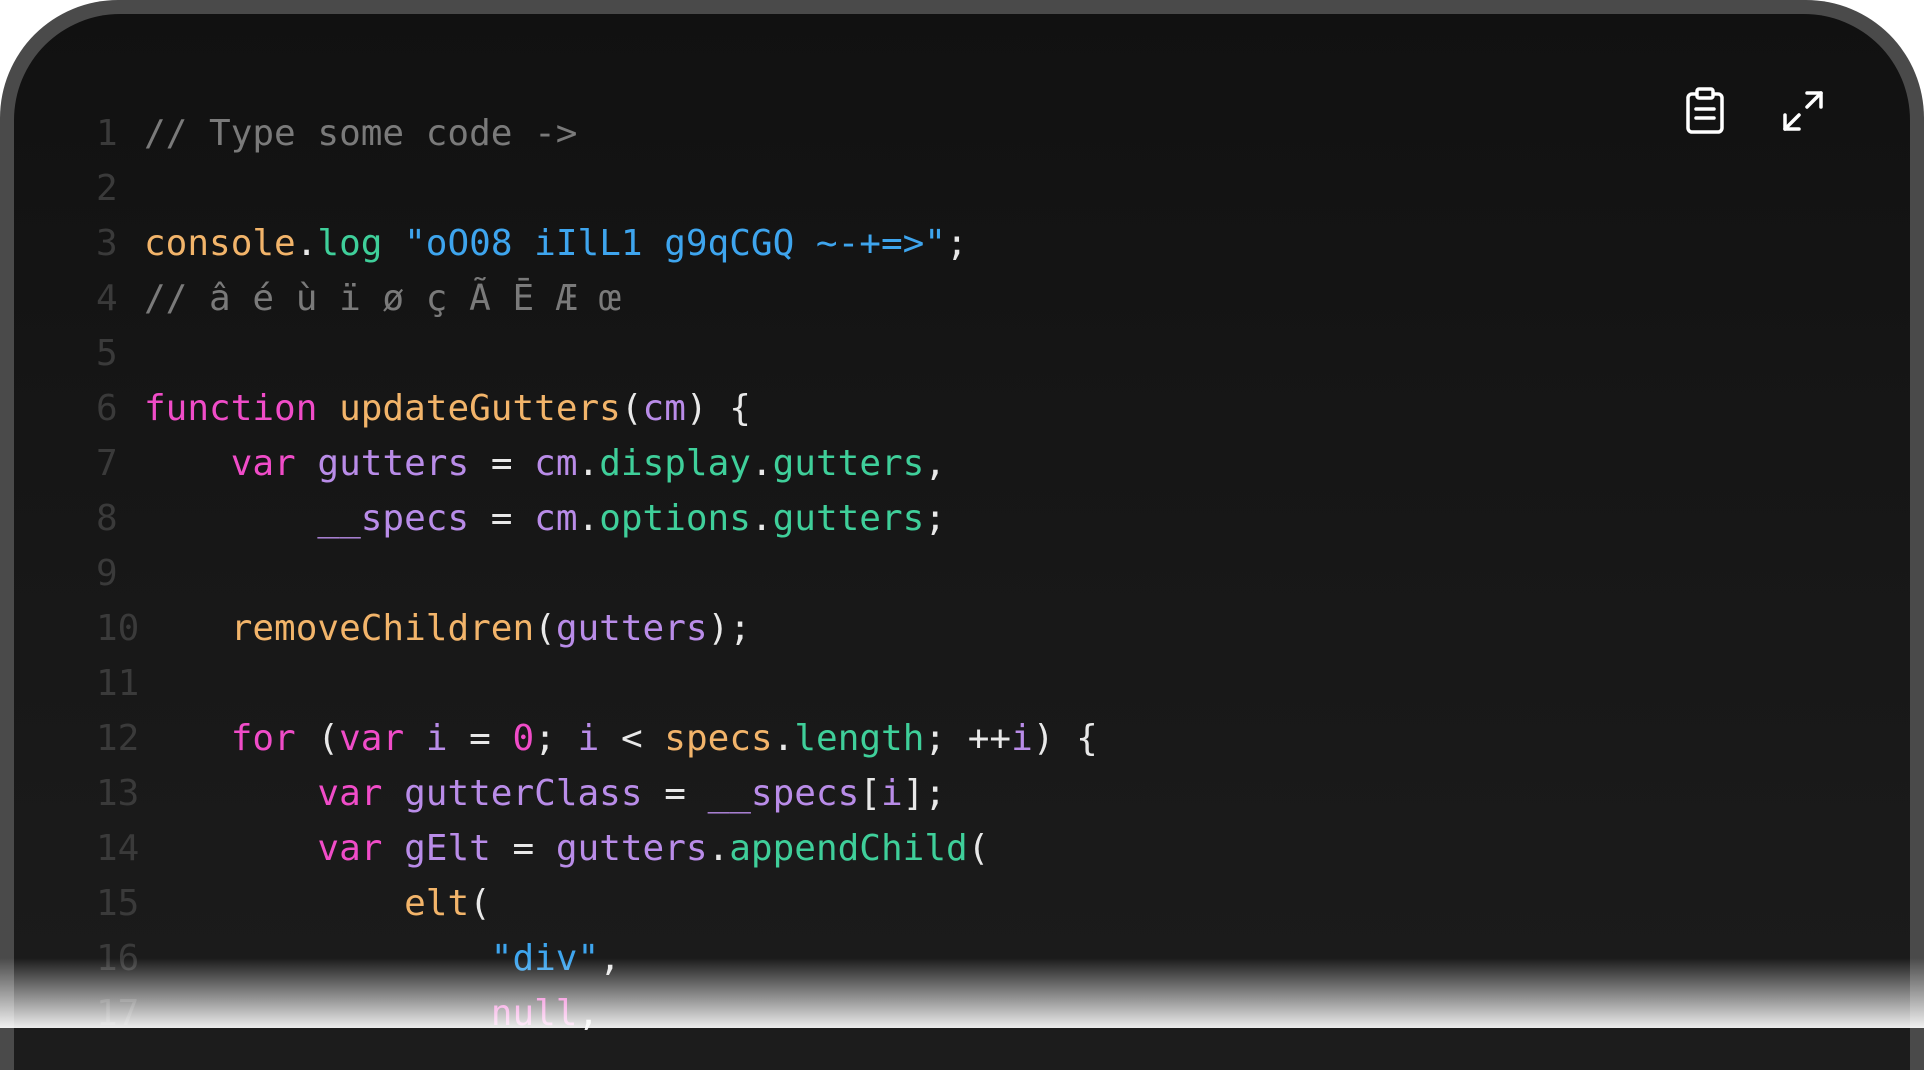 The height and width of the screenshot is (1070, 1924). I want to click on line-number: 7, so click(79, 463).